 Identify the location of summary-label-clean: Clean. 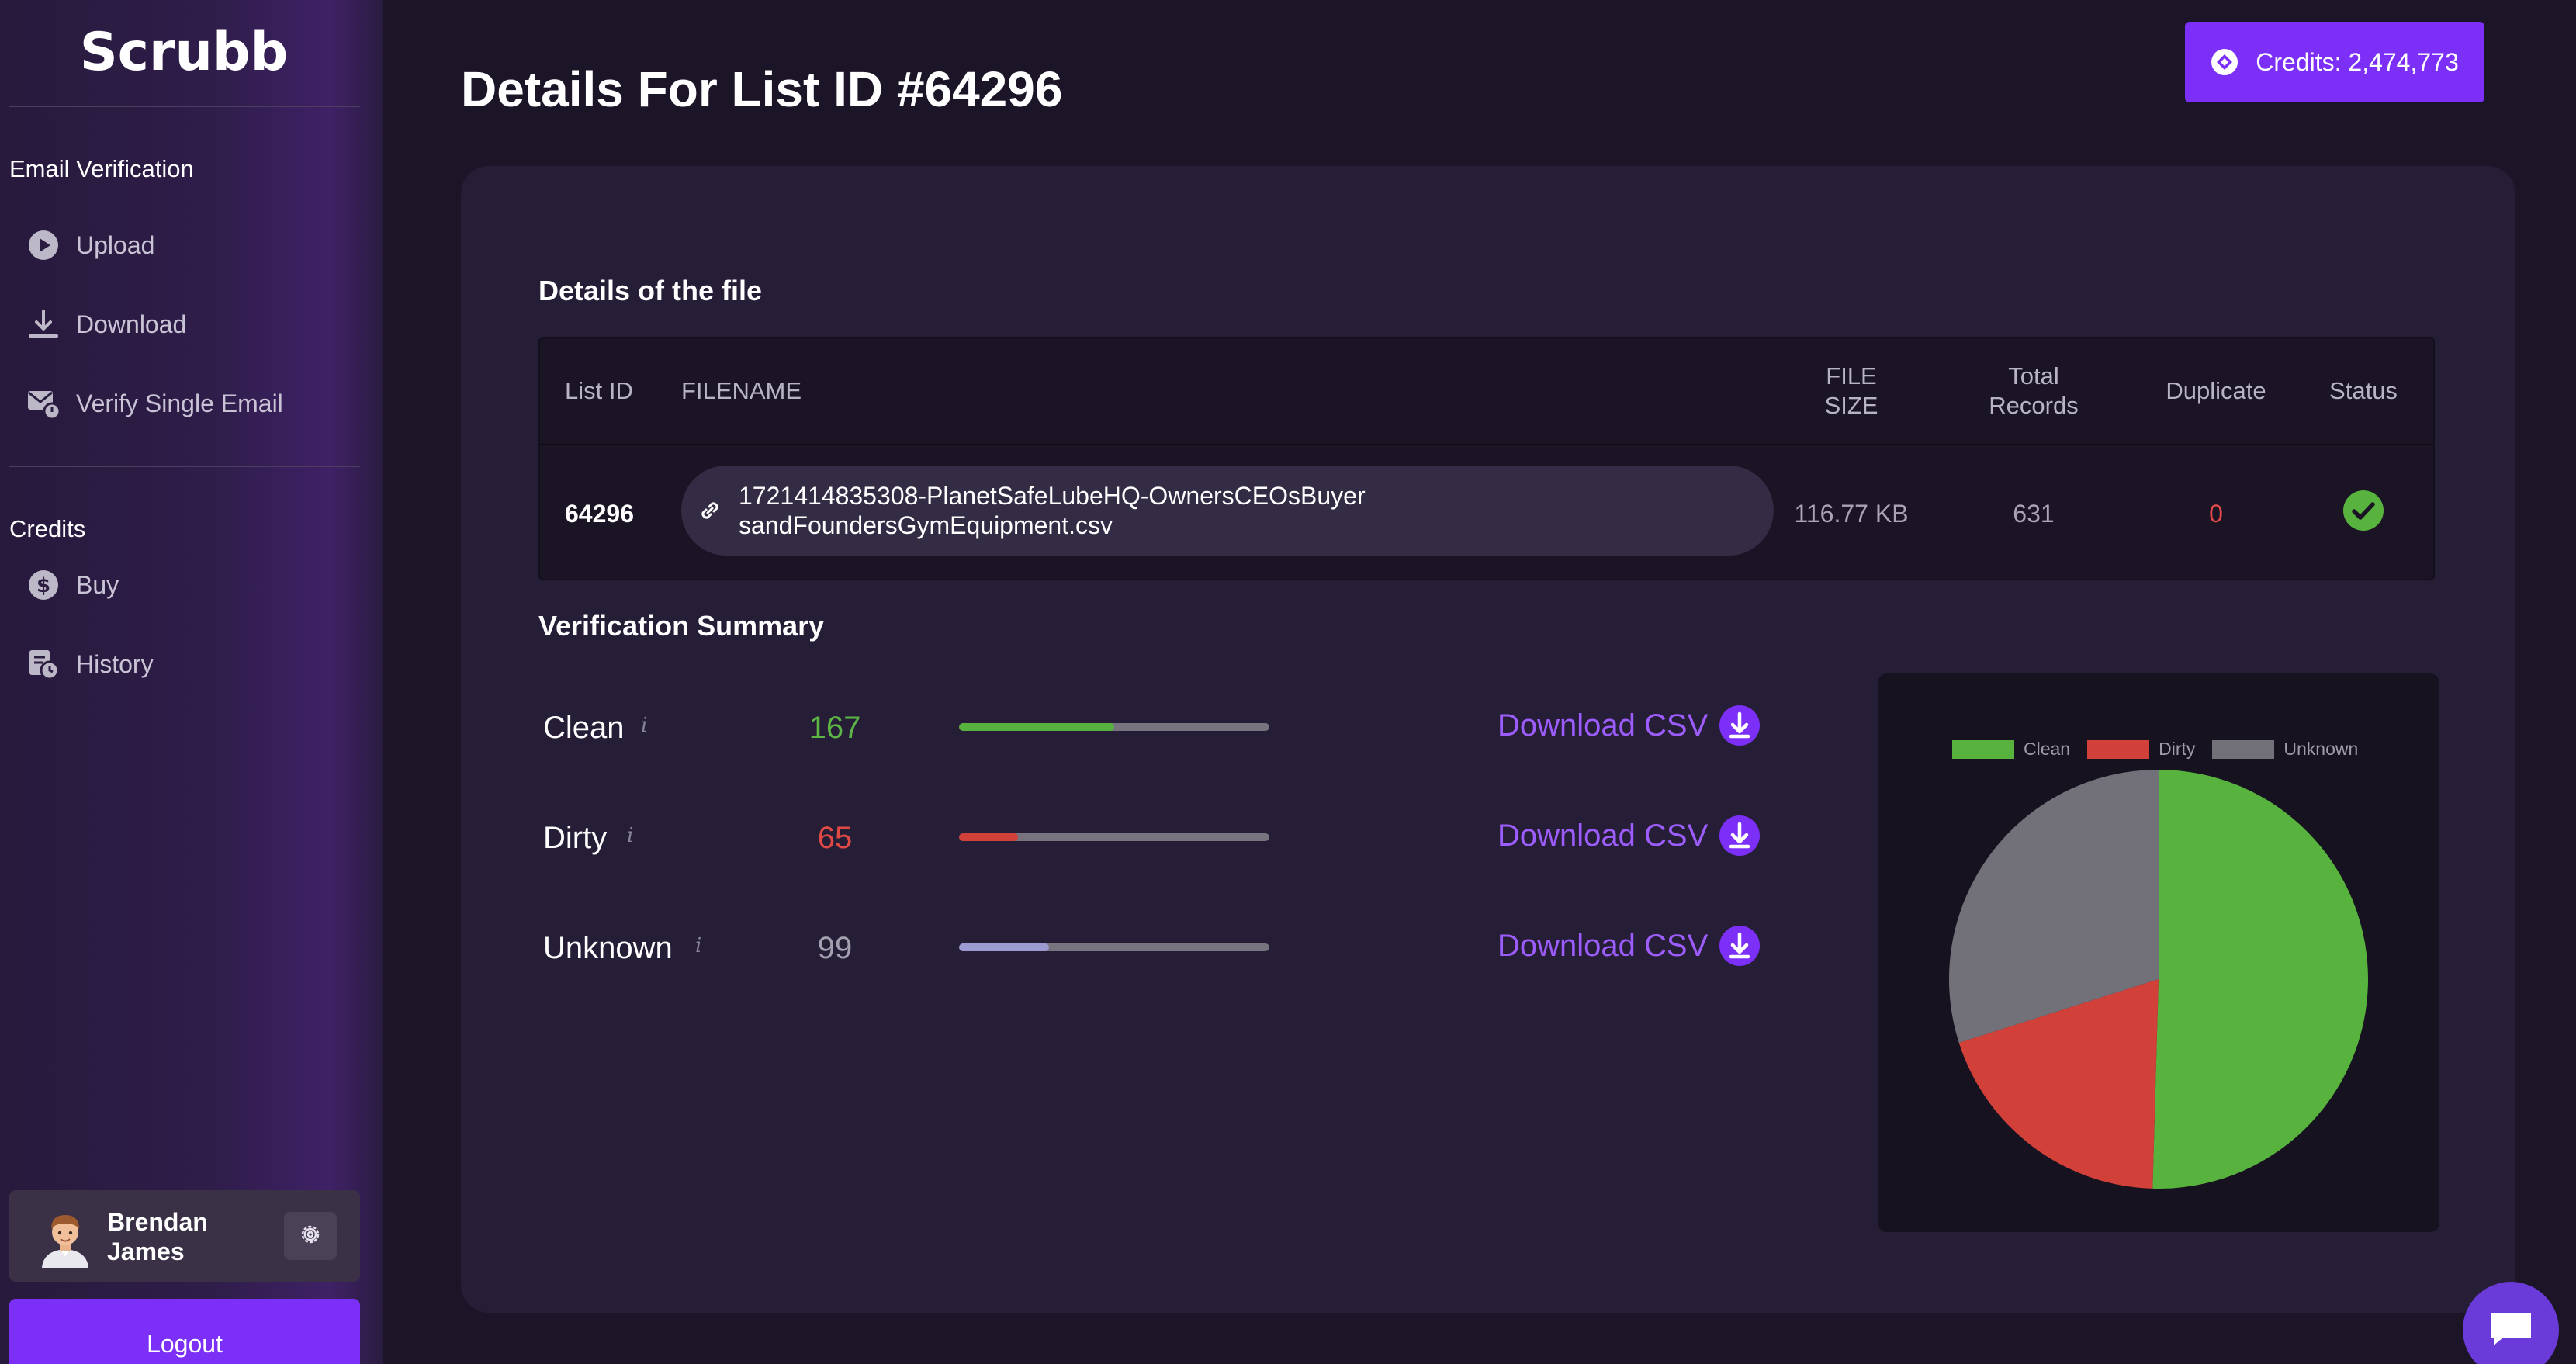
(584, 728).